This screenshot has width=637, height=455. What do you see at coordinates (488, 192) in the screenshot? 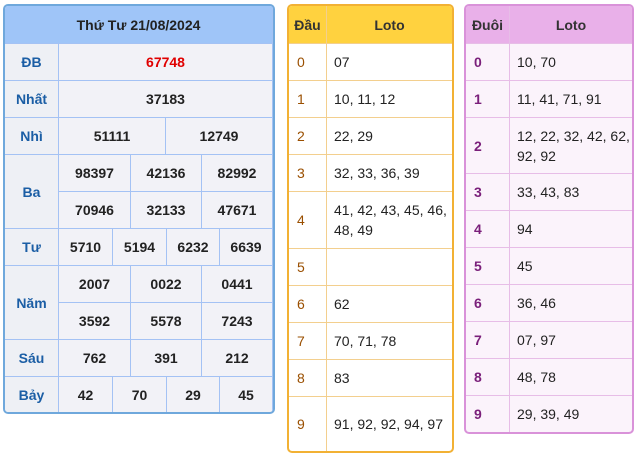
I see `duoi-digit: 3` at bounding box center [488, 192].